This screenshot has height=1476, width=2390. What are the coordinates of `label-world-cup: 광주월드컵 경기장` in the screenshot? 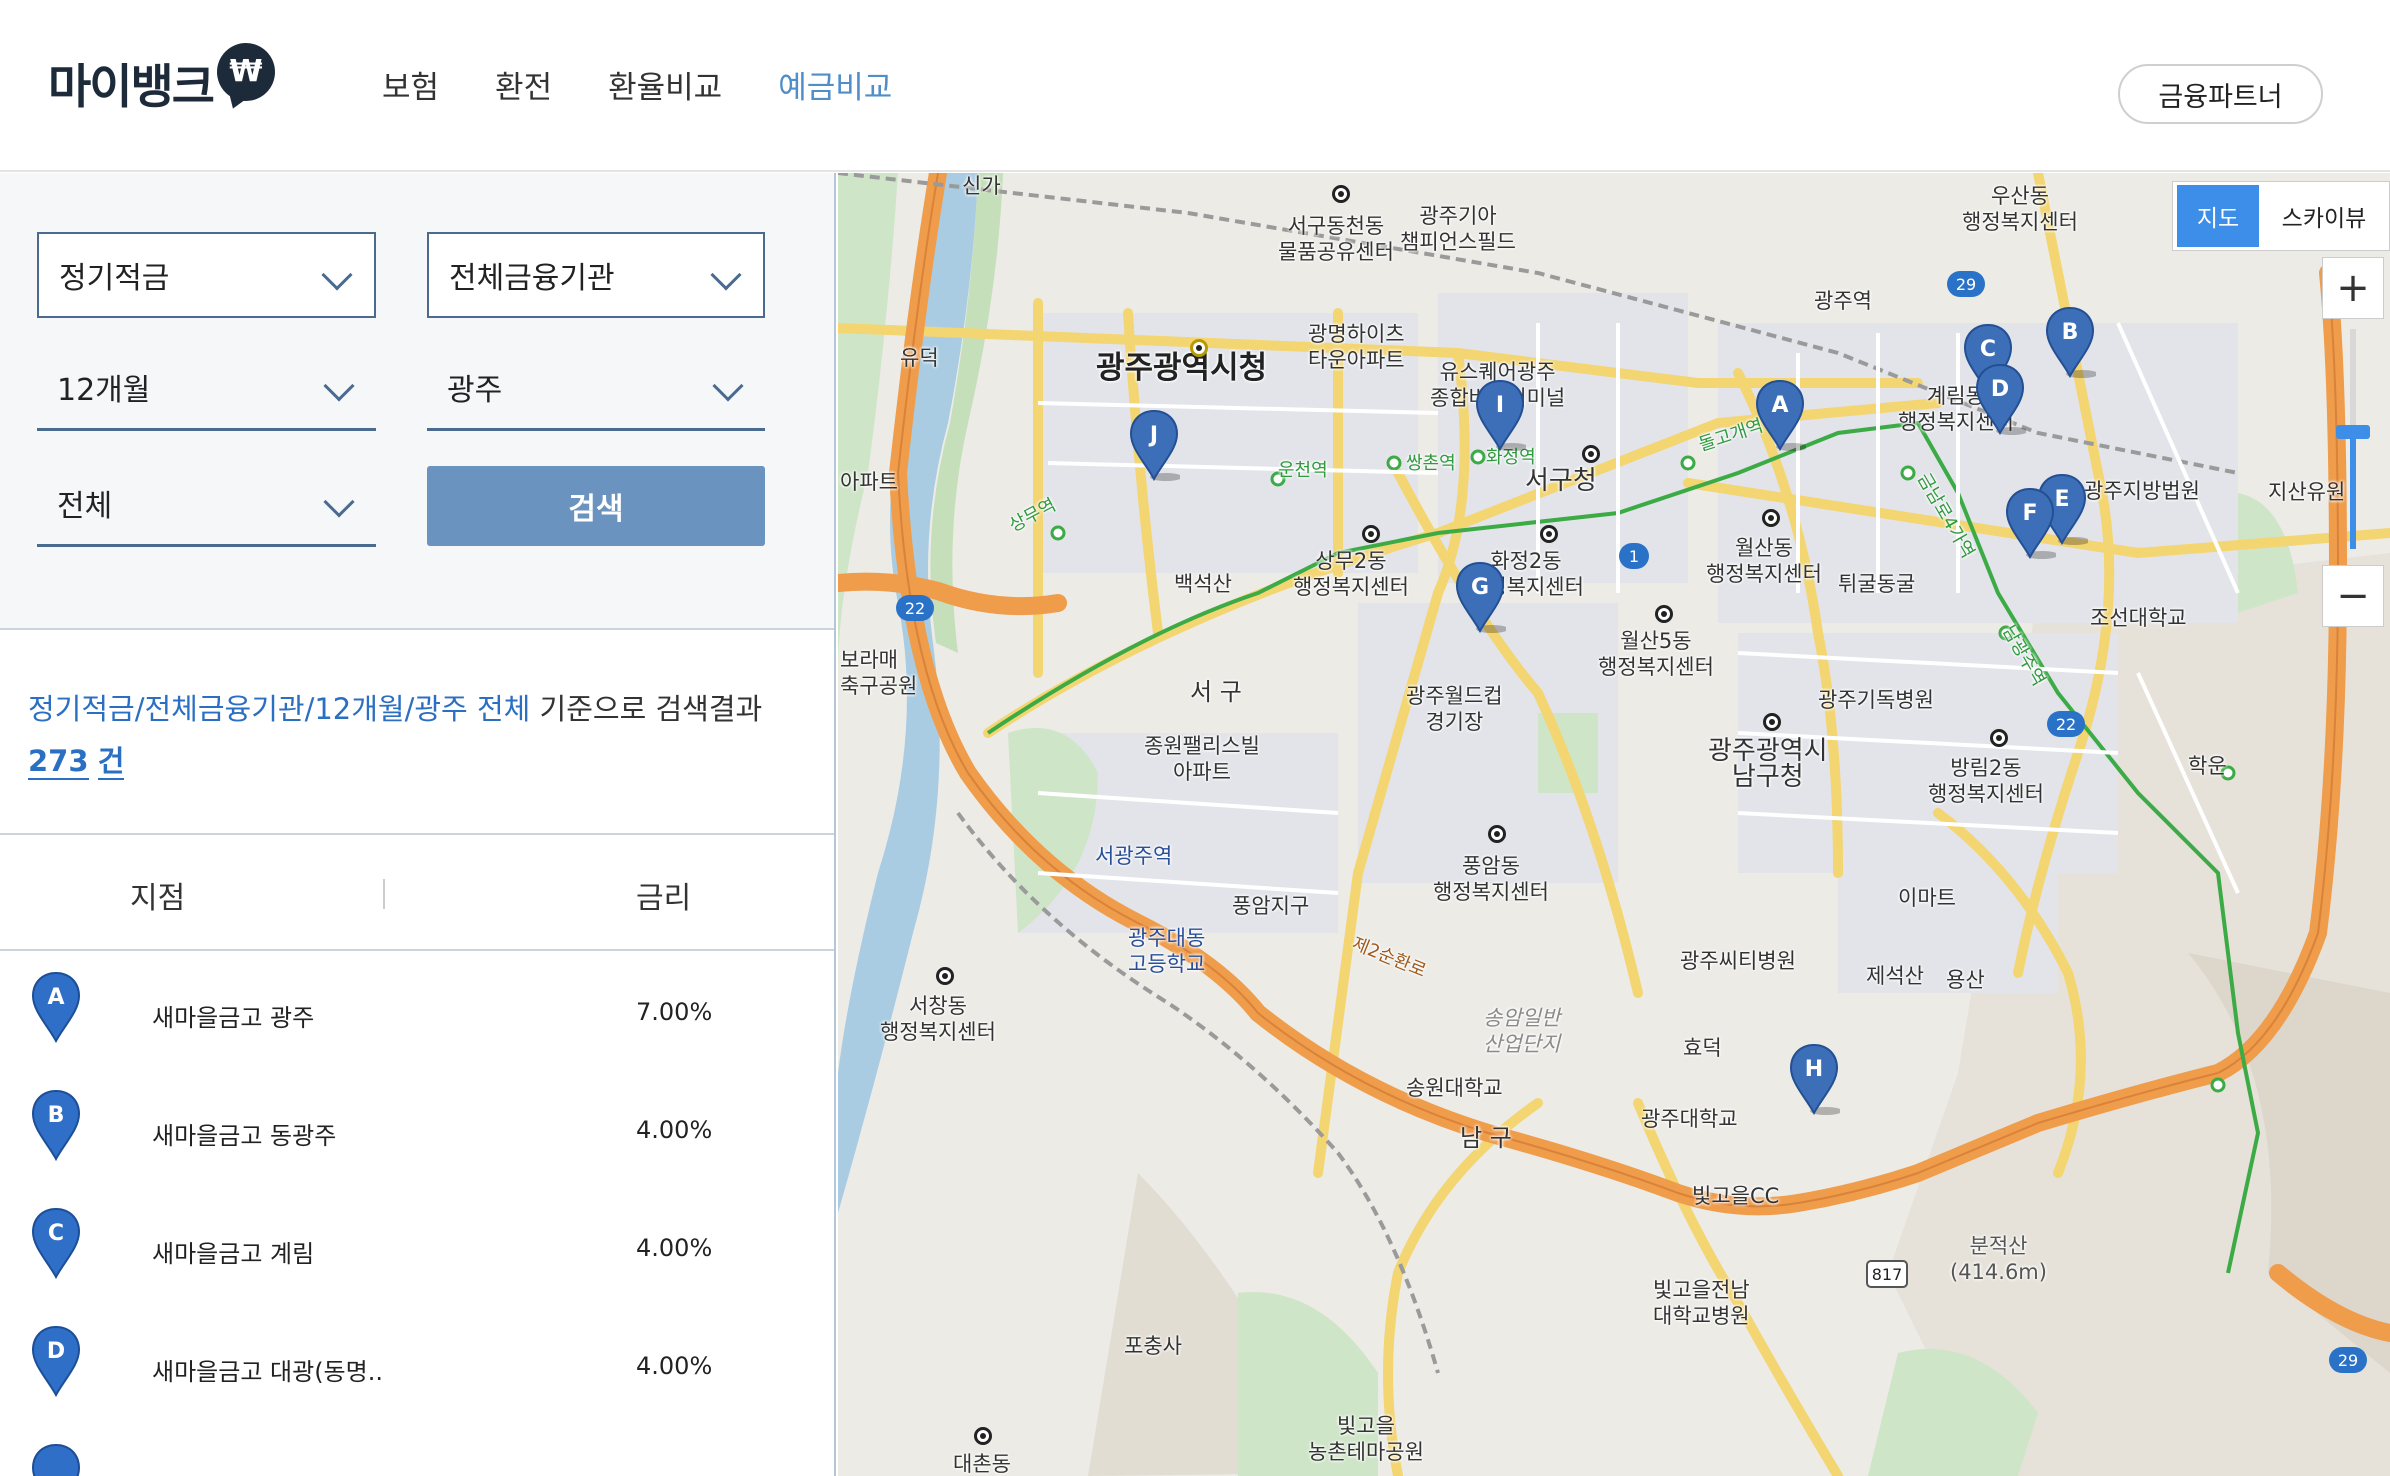 It's located at (1454, 709).